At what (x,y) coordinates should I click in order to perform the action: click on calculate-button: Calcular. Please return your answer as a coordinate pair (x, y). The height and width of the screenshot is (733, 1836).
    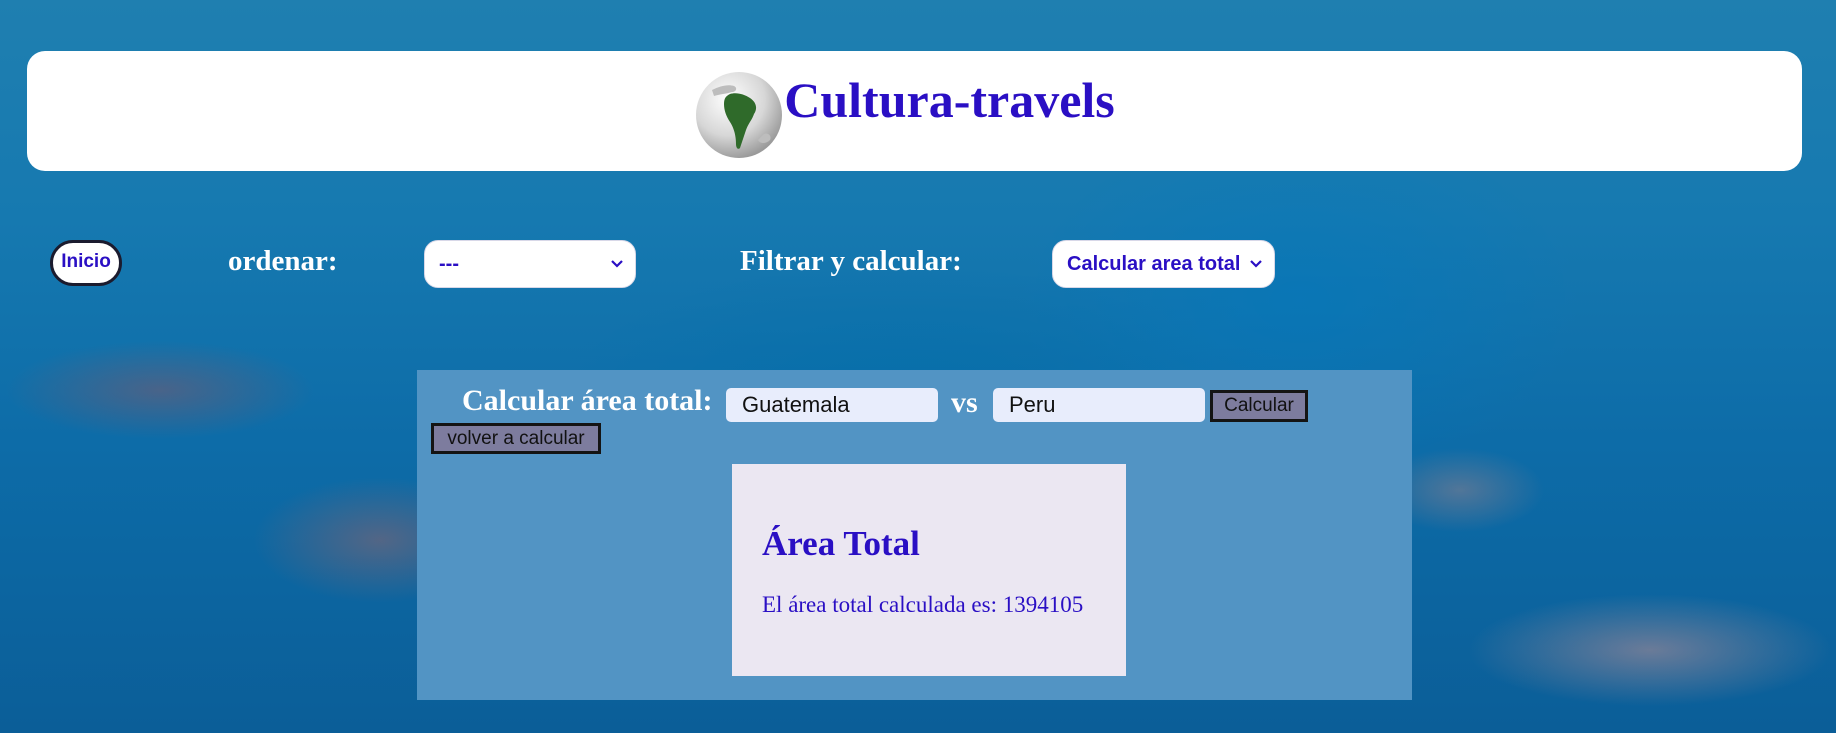
    Looking at the image, I should click on (1259, 406).